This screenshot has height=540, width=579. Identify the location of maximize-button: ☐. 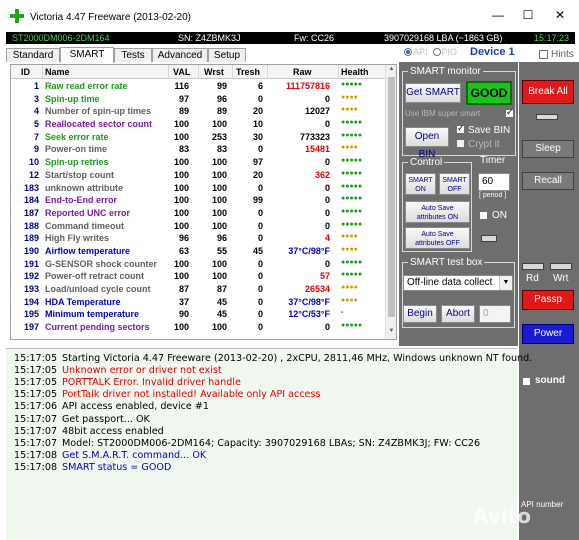
(528, 15).